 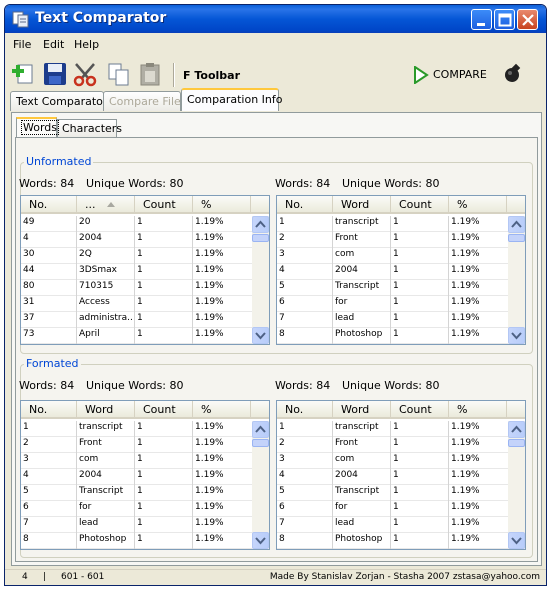 I want to click on tab-words: Words, so click(x=38, y=127).